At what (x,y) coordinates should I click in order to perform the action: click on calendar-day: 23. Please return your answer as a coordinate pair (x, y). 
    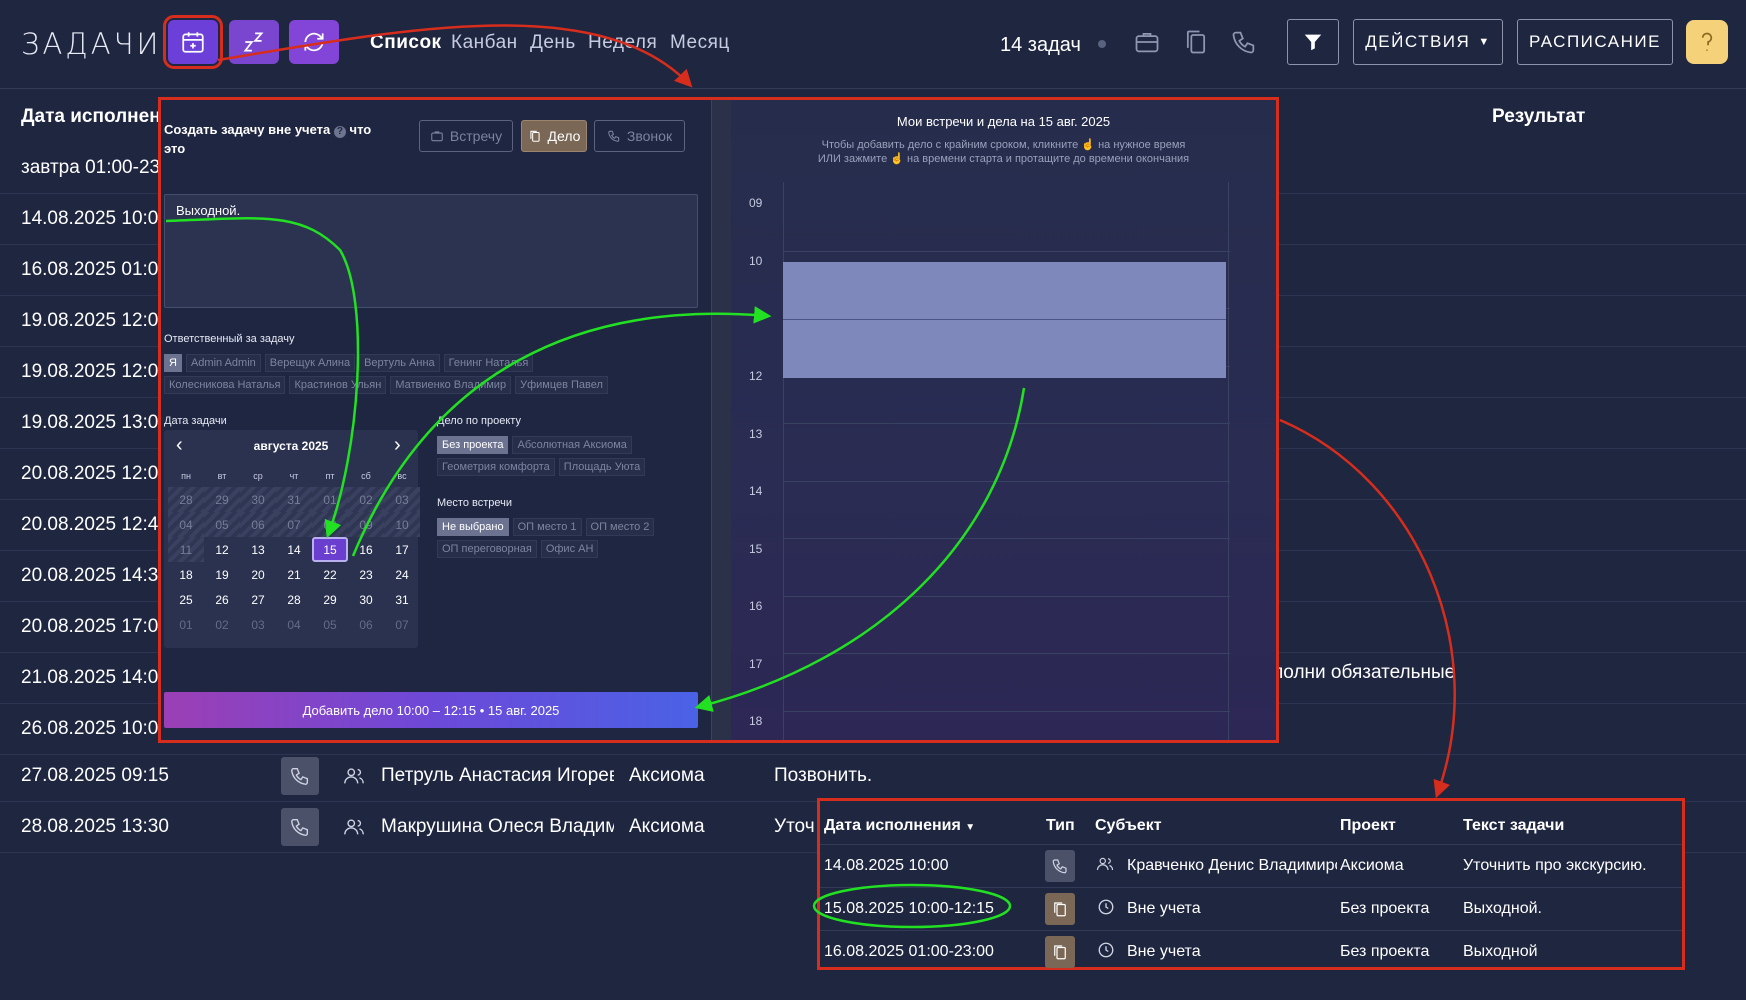
    Looking at the image, I should click on (366, 574).